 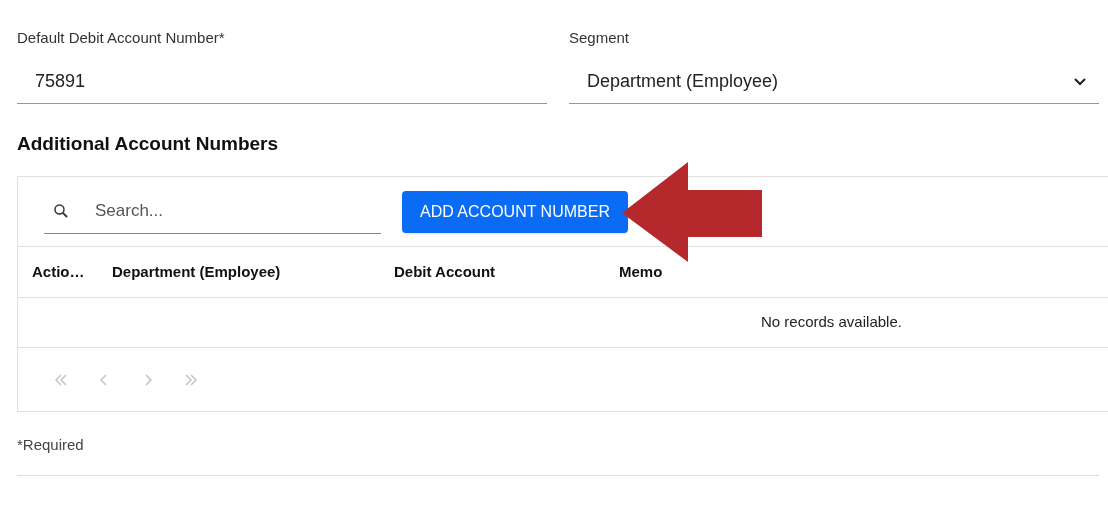 I want to click on empty-message: No records available., so click(x=831, y=322).